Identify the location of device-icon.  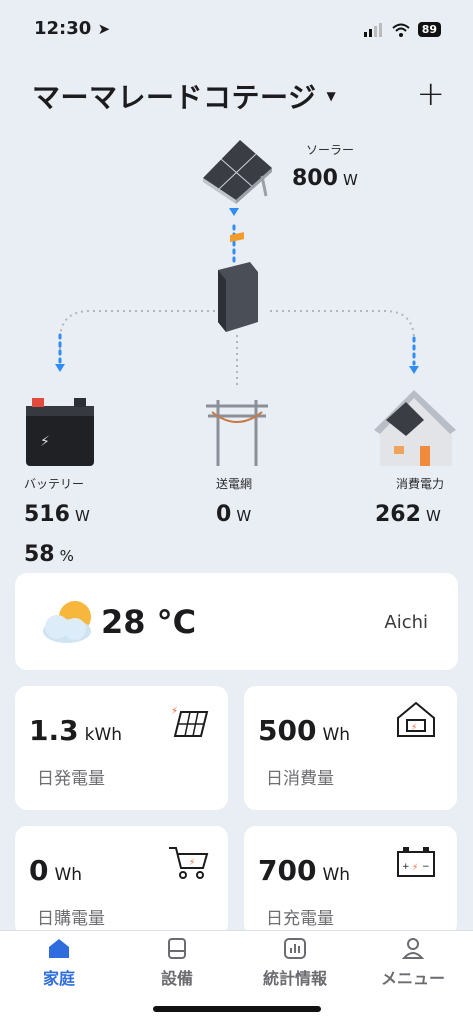
(177, 948).